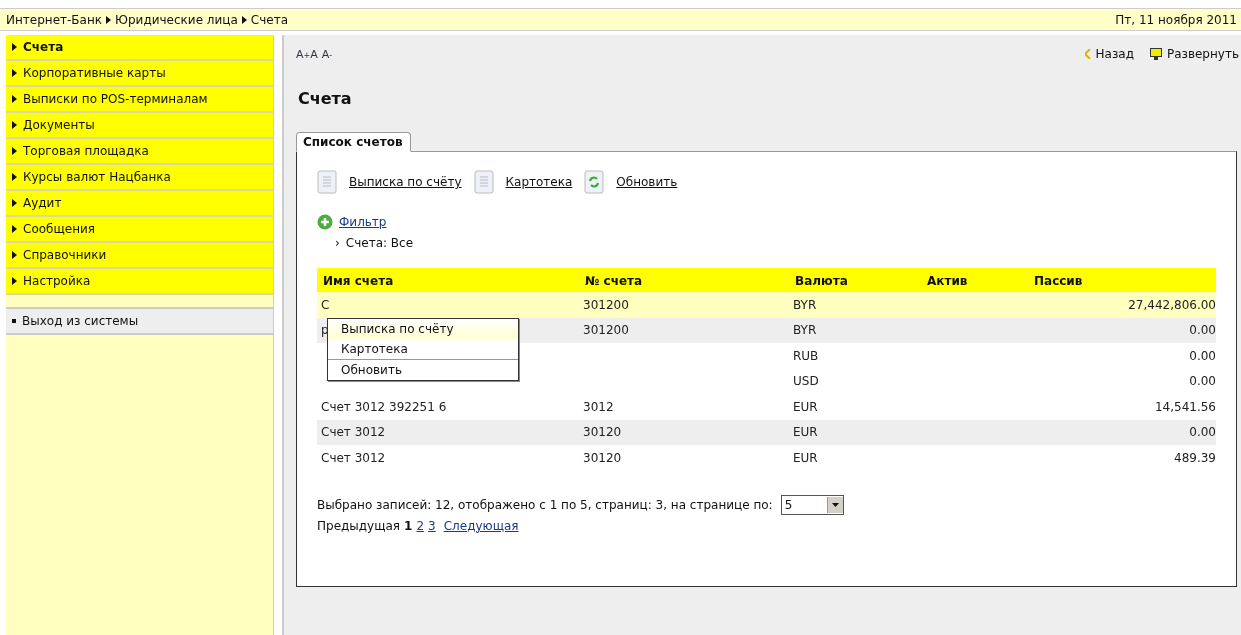 This screenshot has width=1241, height=635. What do you see at coordinates (821, 281) in the screenshot?
I see `column-header: Валюта` at bounding box center [821, 281].